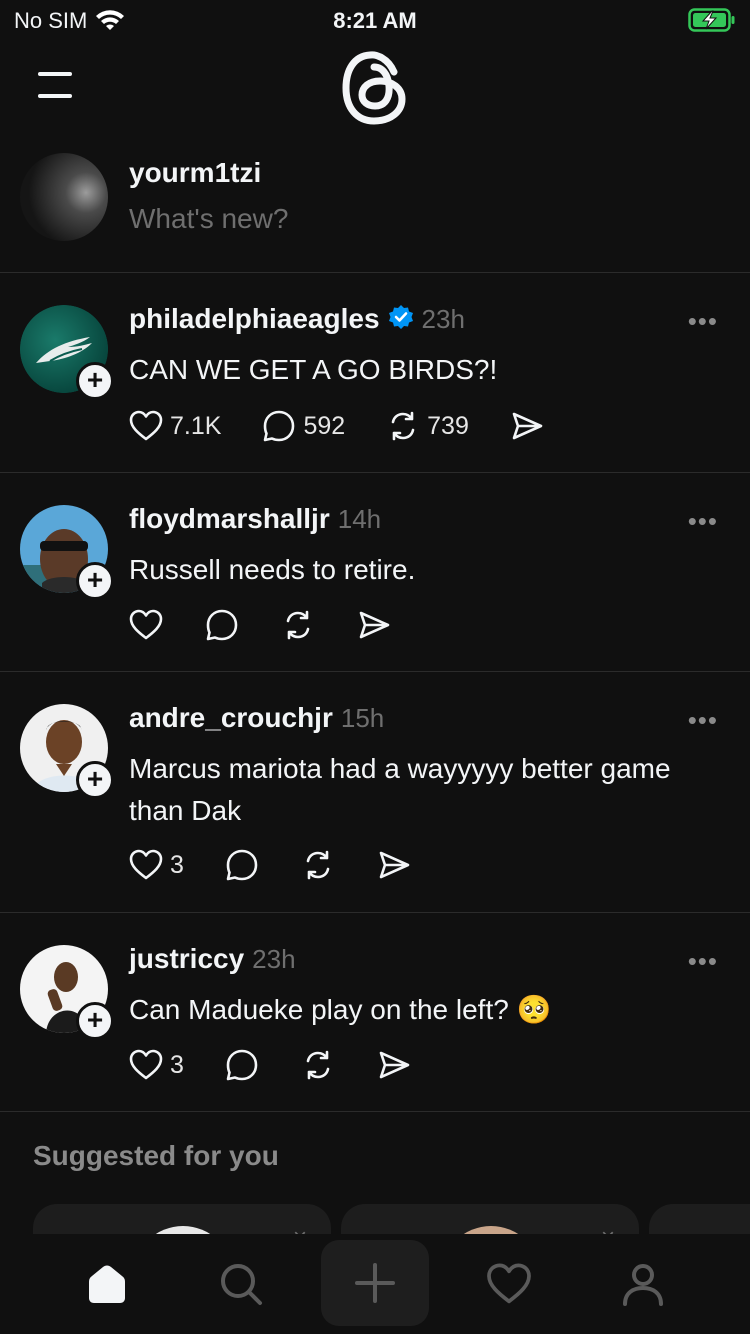  What do you see at coordinates (272, 569) in the screenshot?
I see `post-text: Russell needs to retire.` at bounding box center [272, 569].